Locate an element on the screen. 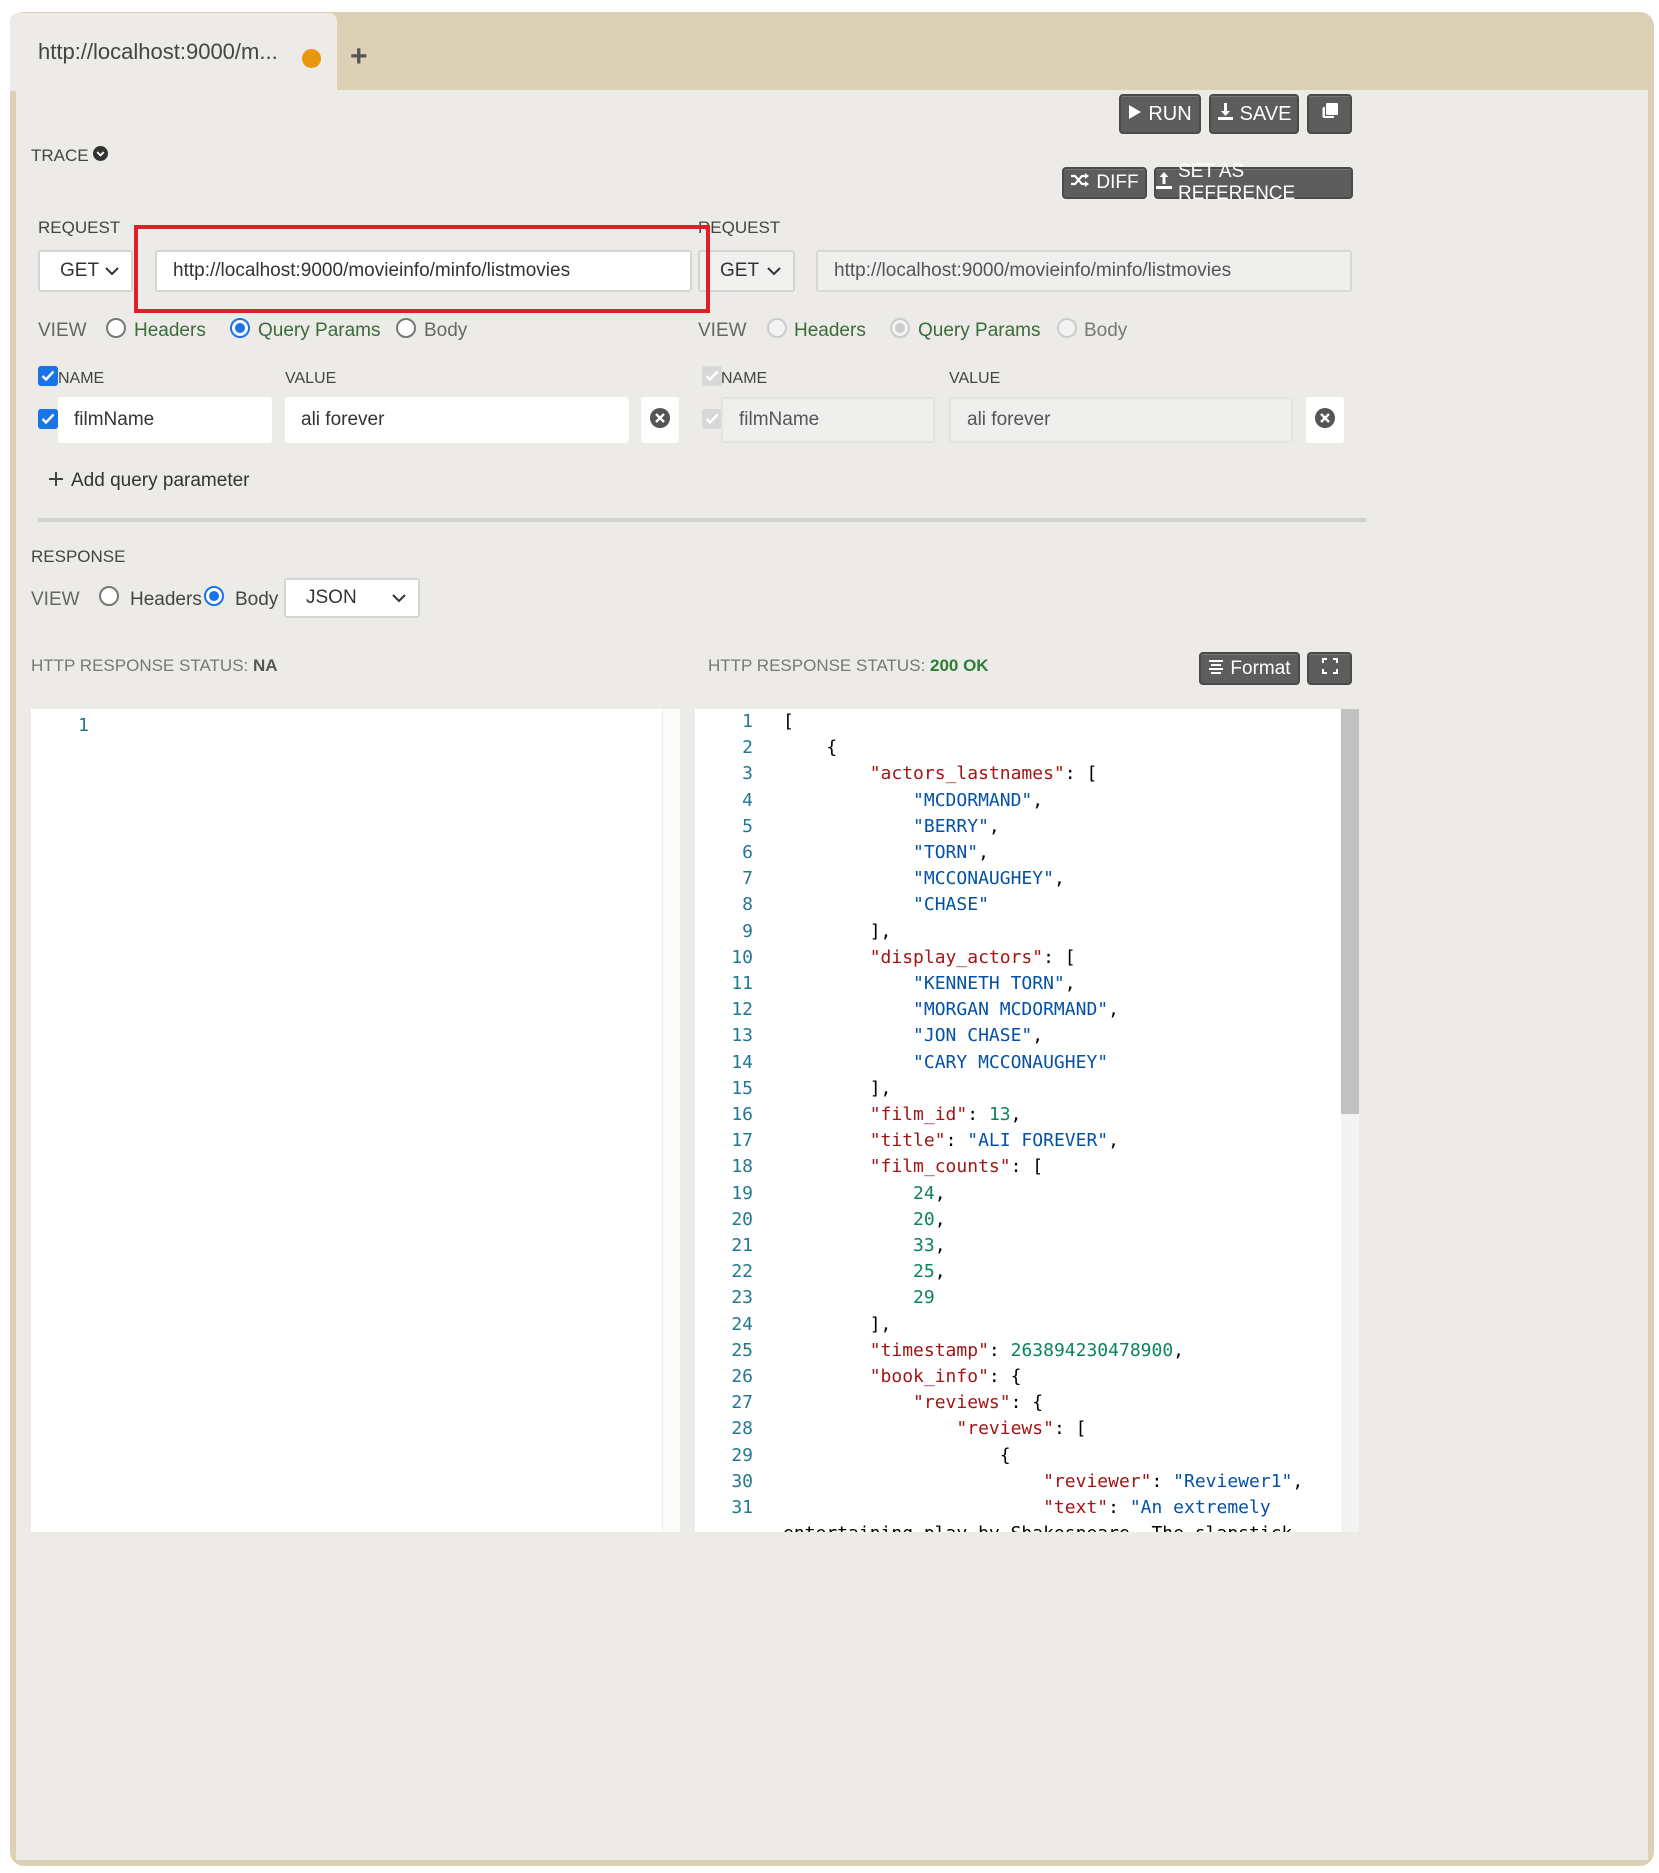 Image resolution: width=1659 pixels, height=1873 pixels. left-status: HTTP RESPONSE STATUS: NA is located at coordinates (154, 665).